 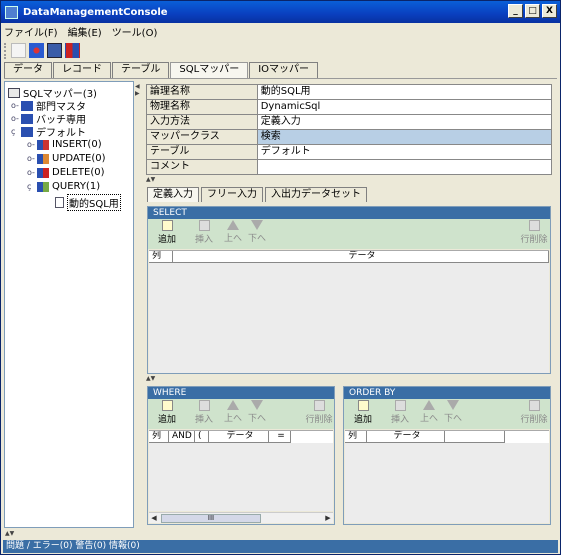 I want to click on prop-row: マッパークラス 検索, so click(x=349, y=137).